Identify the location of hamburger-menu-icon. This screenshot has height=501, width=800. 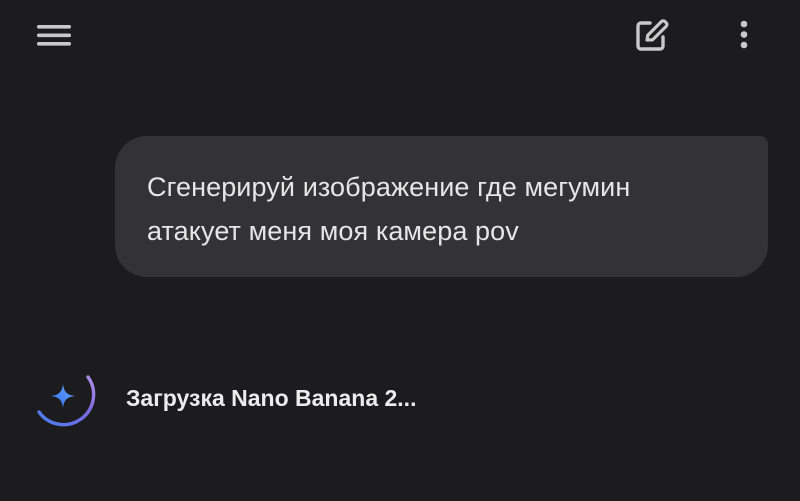
(54, 35).